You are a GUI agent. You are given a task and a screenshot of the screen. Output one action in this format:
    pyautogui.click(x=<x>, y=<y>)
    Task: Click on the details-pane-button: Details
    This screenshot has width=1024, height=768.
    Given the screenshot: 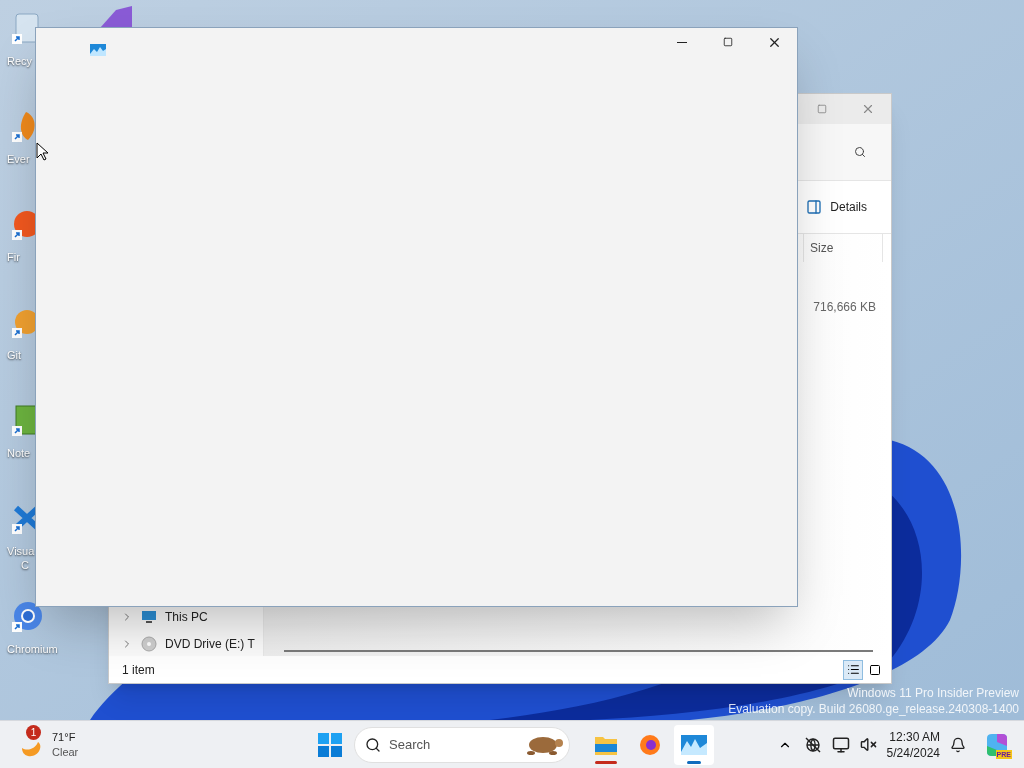 What is the action you would take?
    pyautogui.click(x=836, y=207)
    